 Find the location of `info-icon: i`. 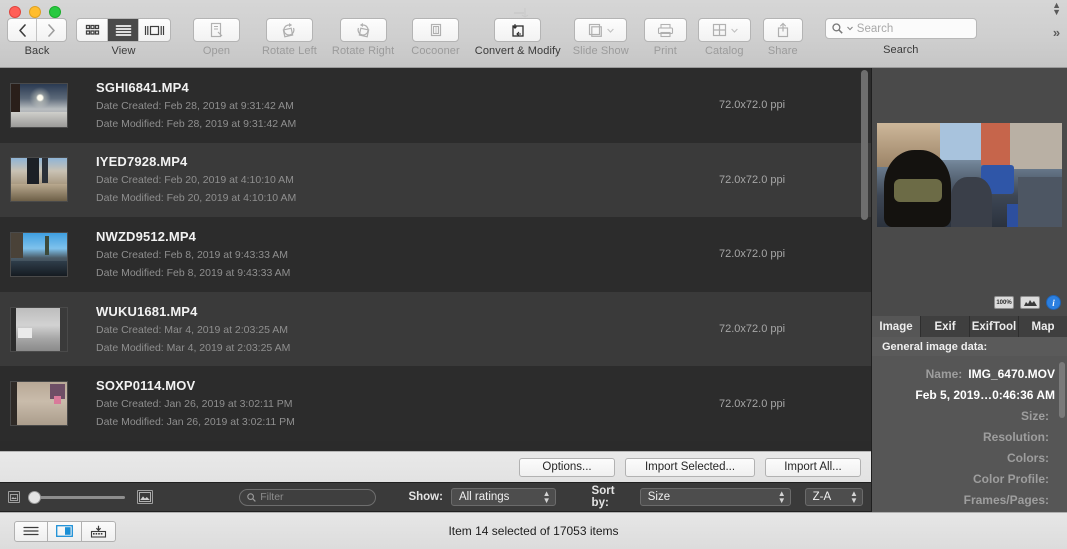

info-icon: i is located at coordinates (1053, 302).